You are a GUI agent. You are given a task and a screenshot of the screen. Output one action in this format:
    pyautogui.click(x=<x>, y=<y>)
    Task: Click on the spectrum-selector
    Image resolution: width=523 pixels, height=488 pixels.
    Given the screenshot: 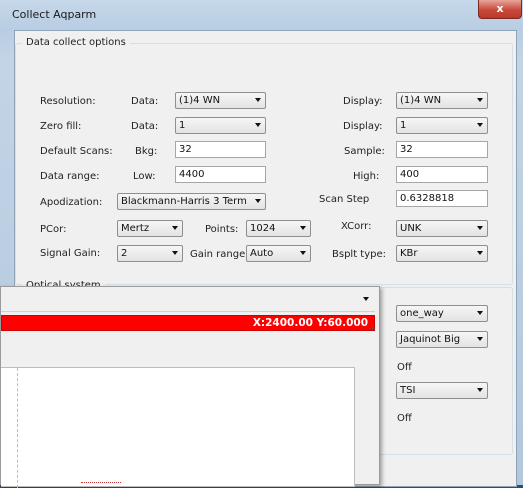 What is the action you would take?
    pyautogui.click(x=188, y=301)
    